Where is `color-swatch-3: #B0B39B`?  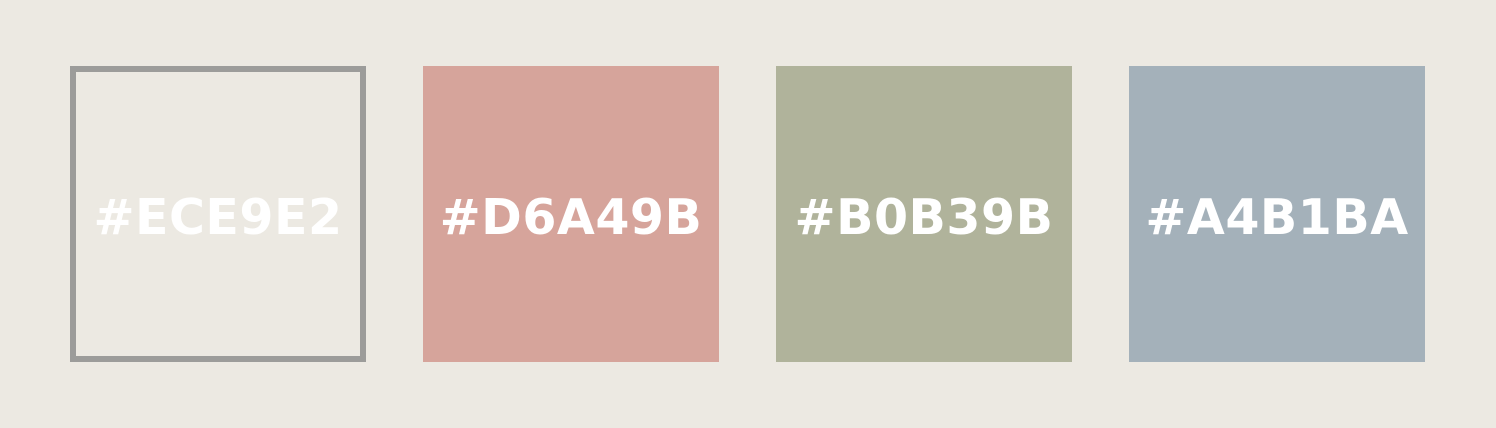 color-swatch-3: #B0B39B is located at coordinates (924, 214).